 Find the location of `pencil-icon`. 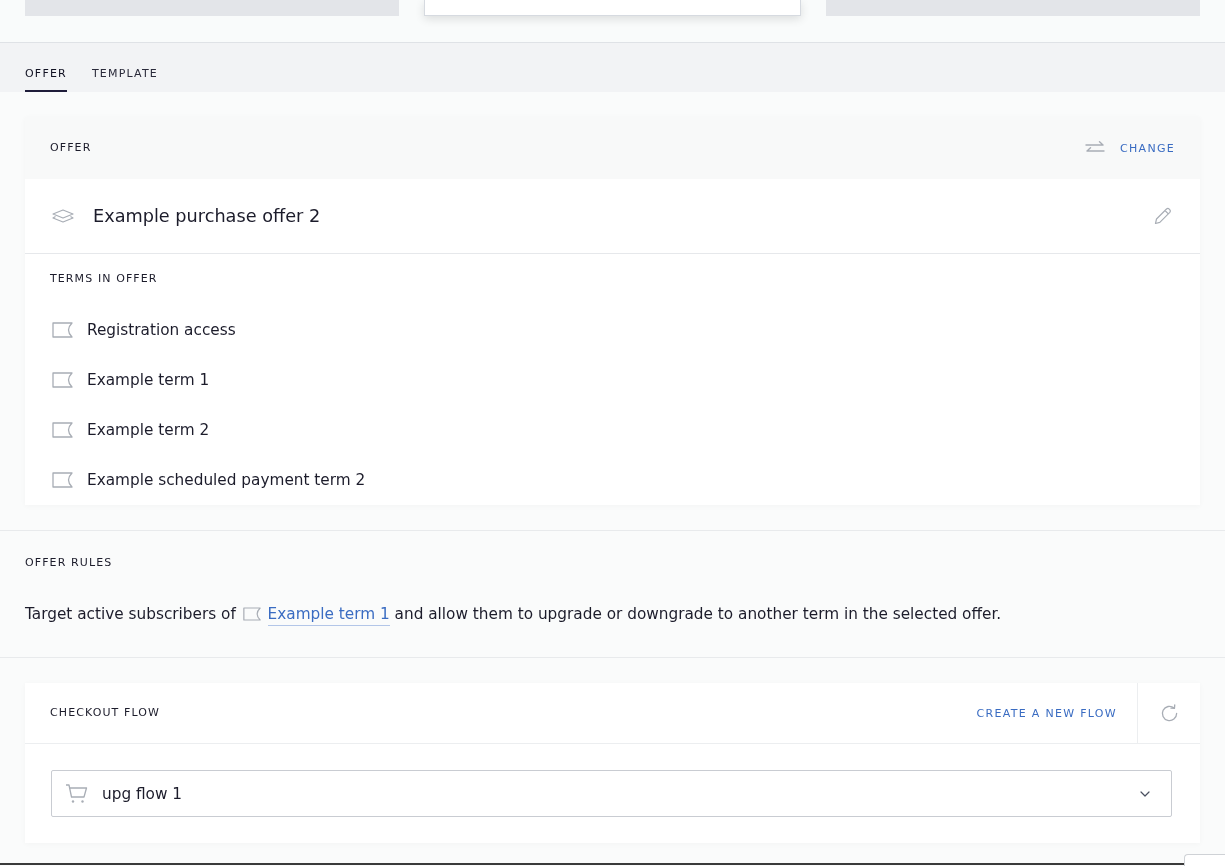

pencil-icon is located at coordinates (1163, 216).